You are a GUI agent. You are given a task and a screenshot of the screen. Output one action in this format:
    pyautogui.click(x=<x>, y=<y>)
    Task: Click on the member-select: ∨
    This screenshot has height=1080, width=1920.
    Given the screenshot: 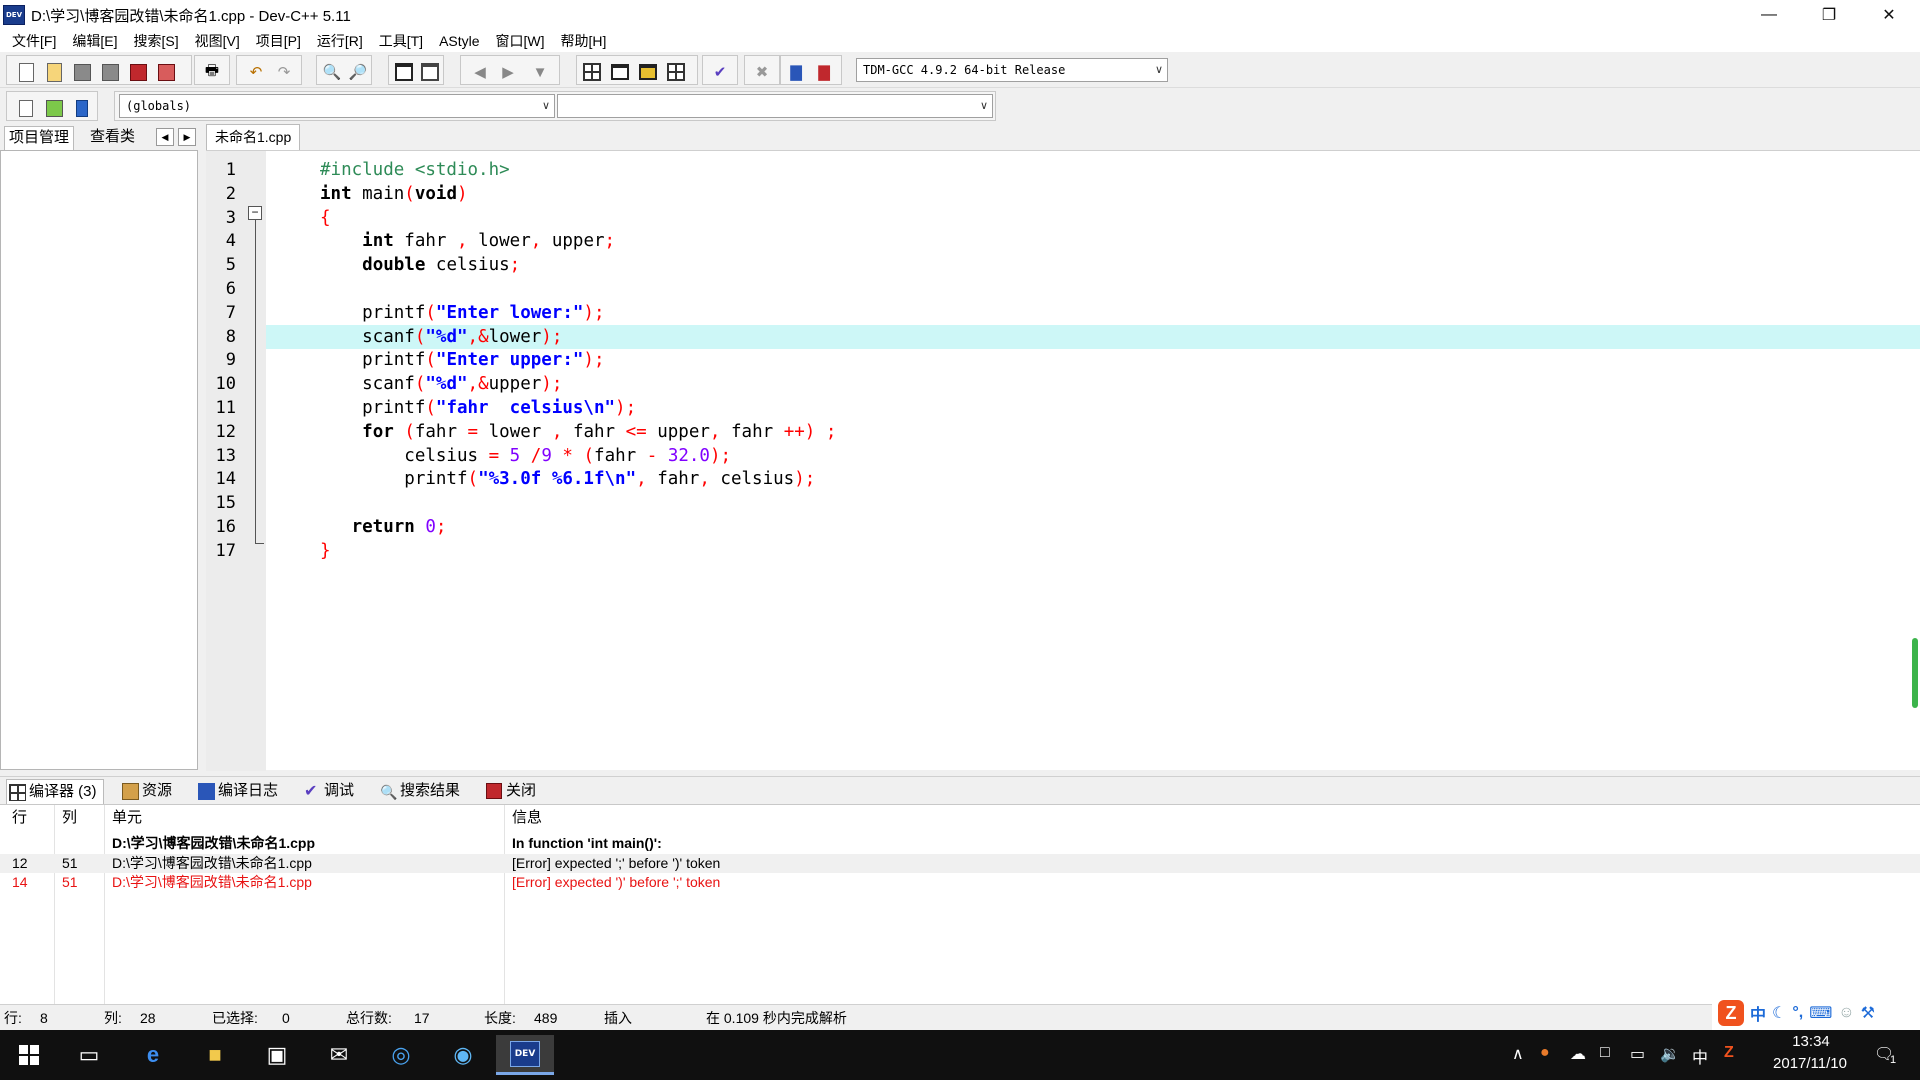 What is the action you would take?
    pyautogui.click(x=775, y=106)
    